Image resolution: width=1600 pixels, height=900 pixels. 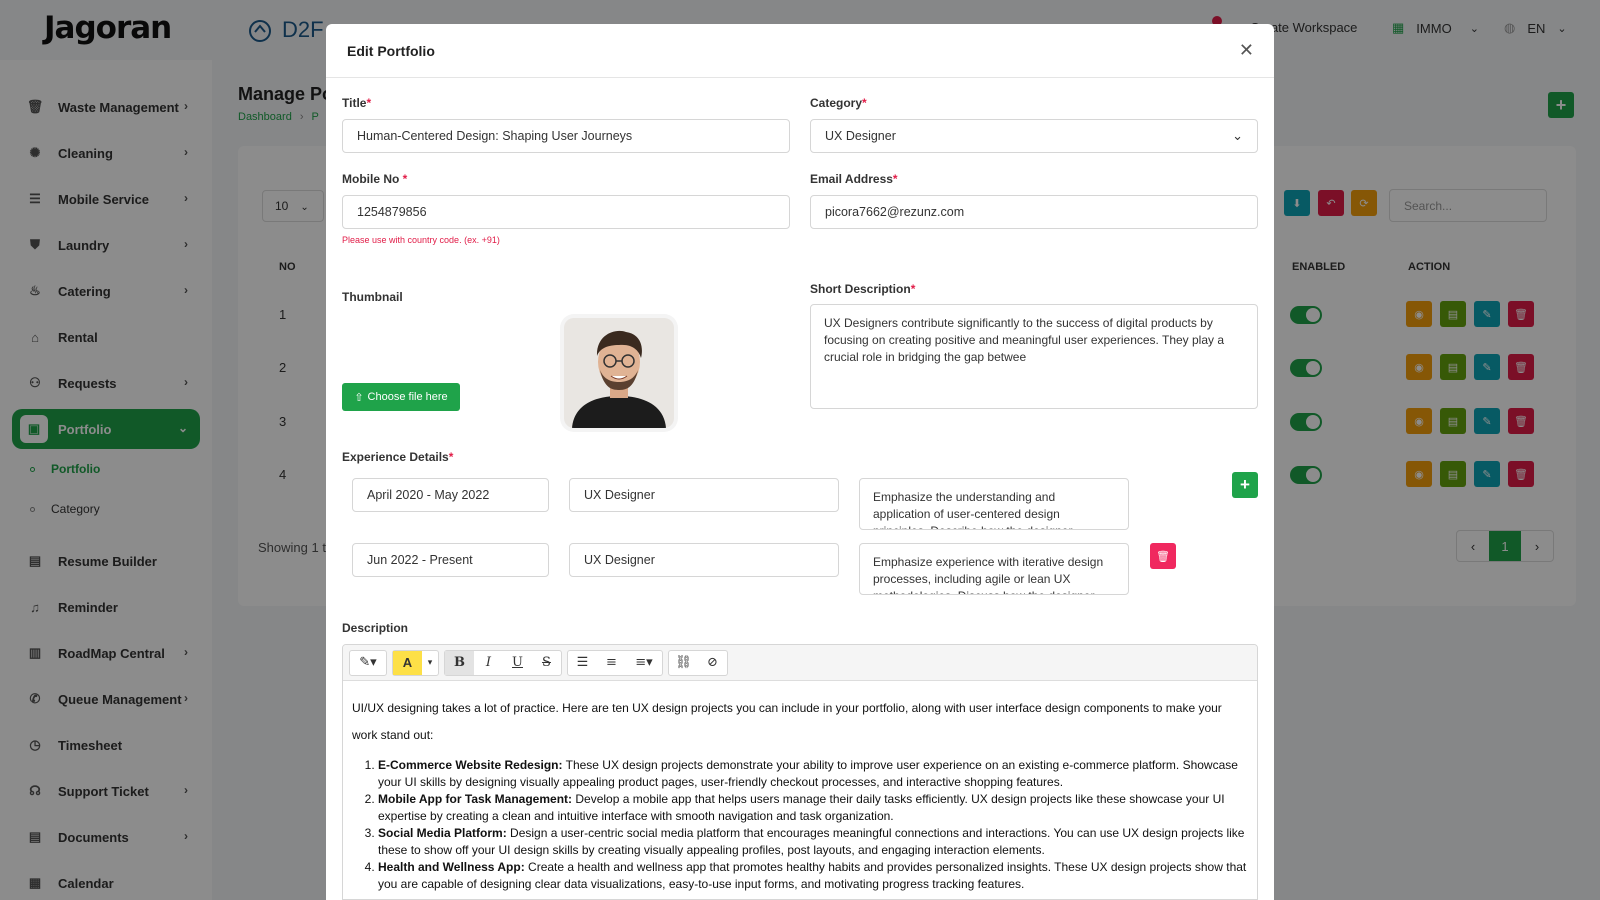 I want to click on text-color-icon: A, so click(x=407, y=662).